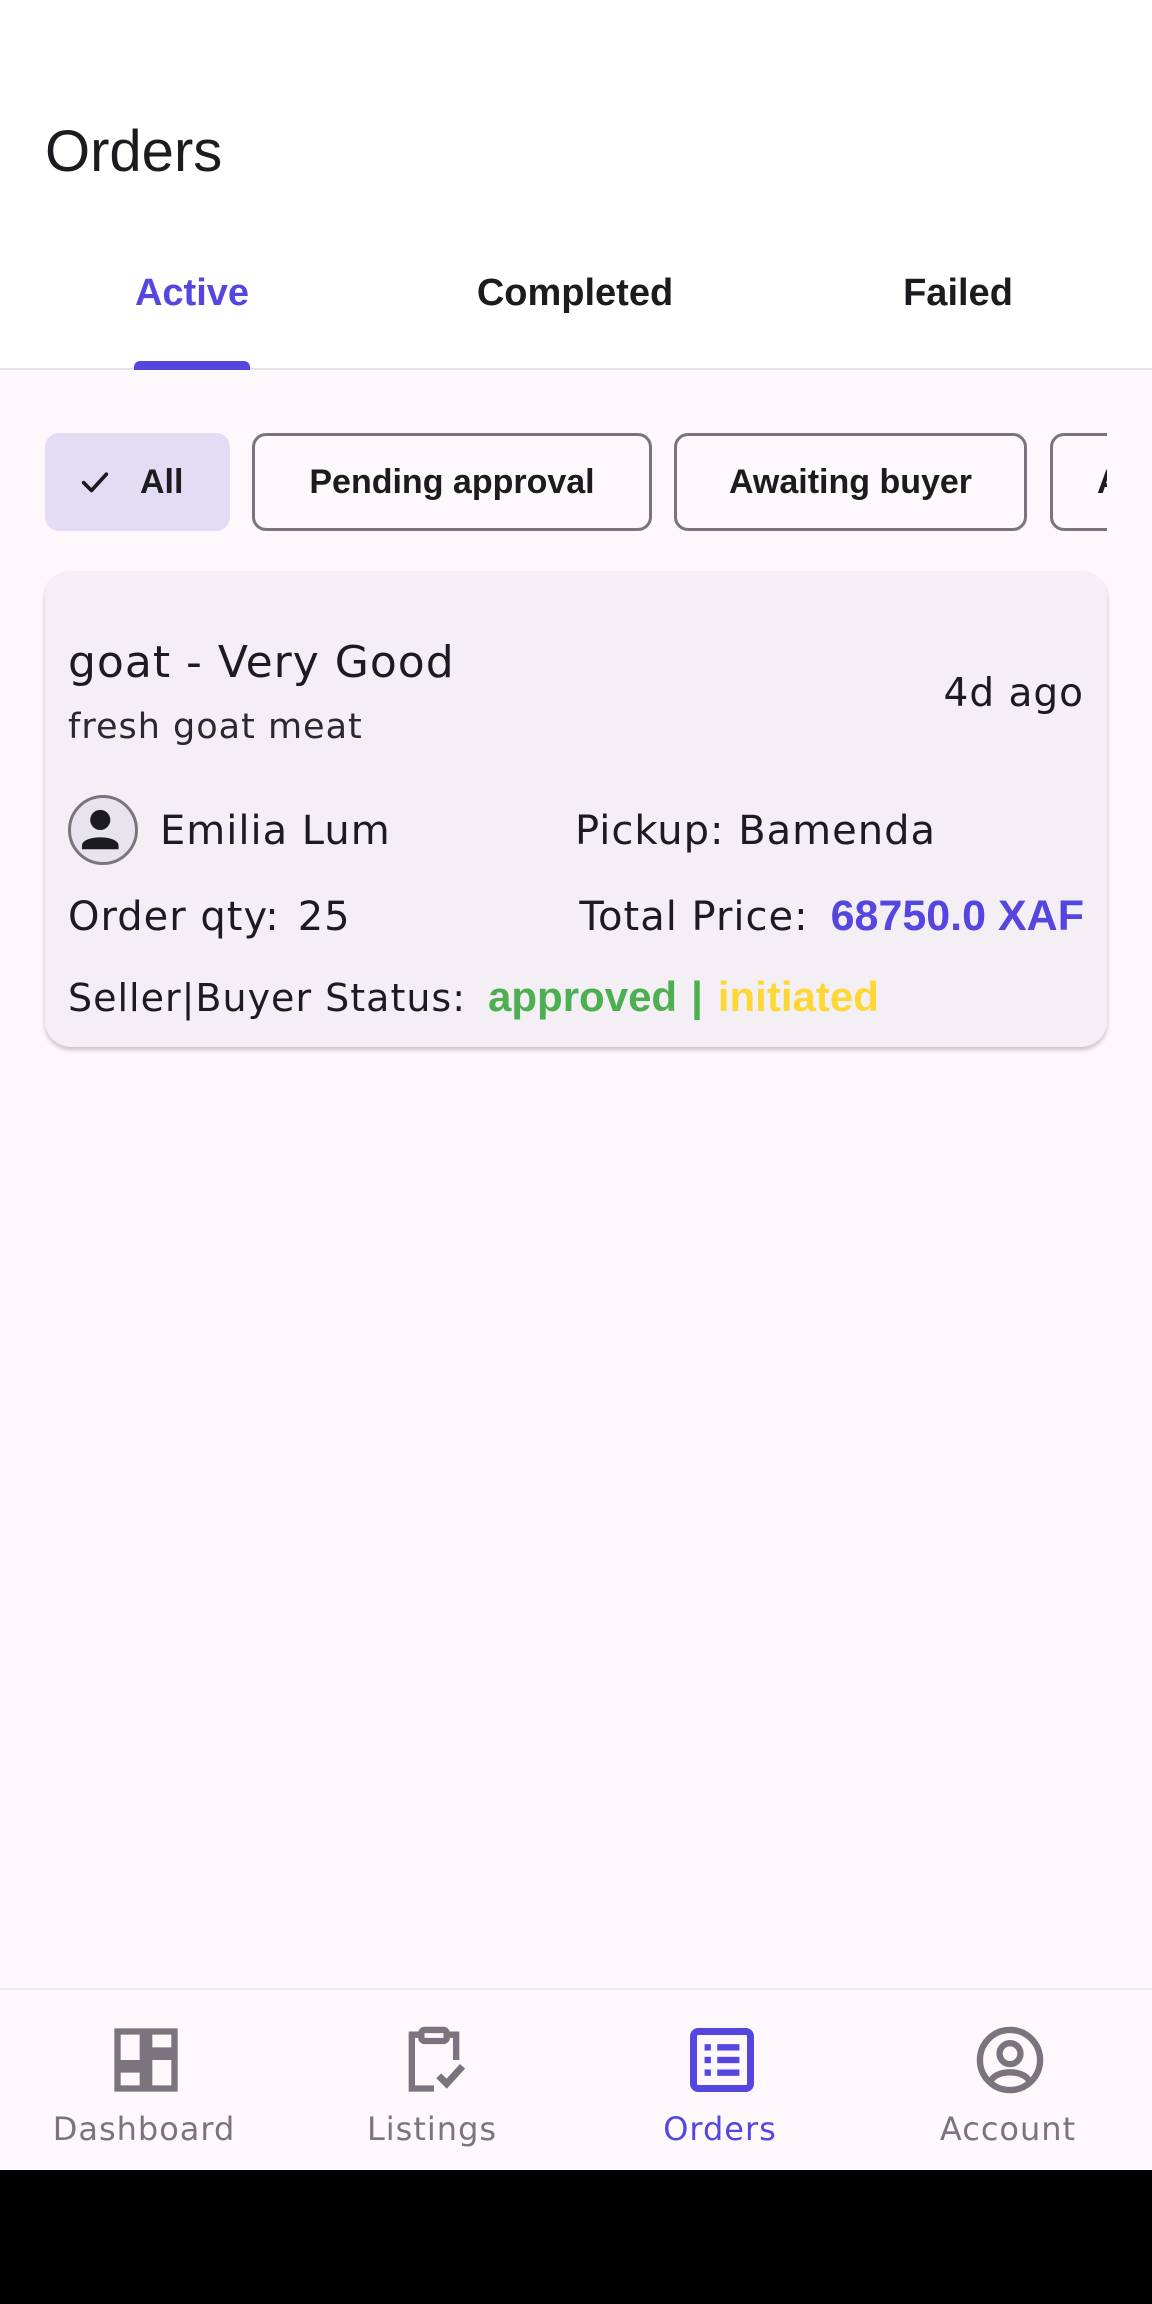 The height and width of the screenshot is (2304, 1152). I want to click on nav-item-orders: Orders, so click(720, 2081).